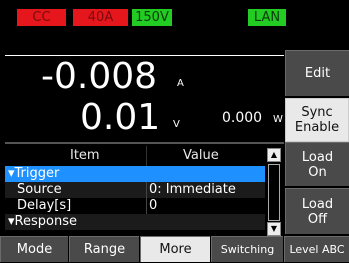 The width and height of the screenshot is (349, 263). Describe the element at coordinates (247, 249) in the screenshot. I see `switching-button: Switching` at that location.